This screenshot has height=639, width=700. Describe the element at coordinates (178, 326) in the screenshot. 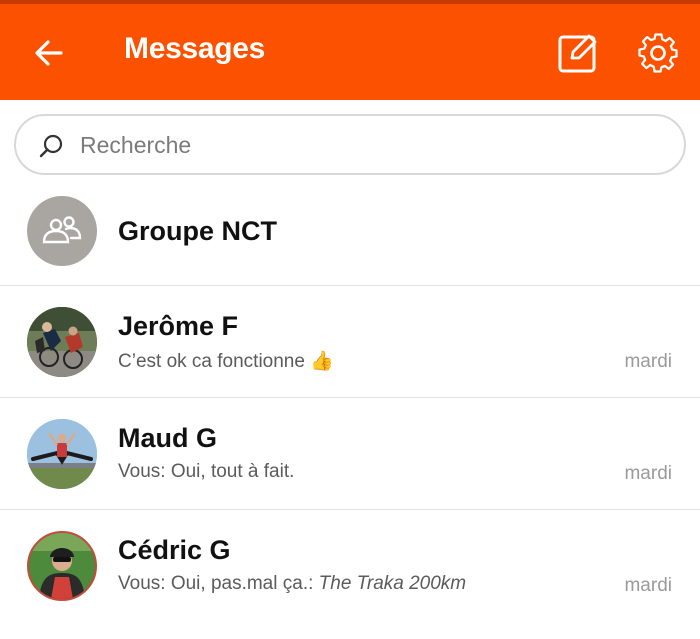

I see `conversation-name: Jerôme F` at that location.